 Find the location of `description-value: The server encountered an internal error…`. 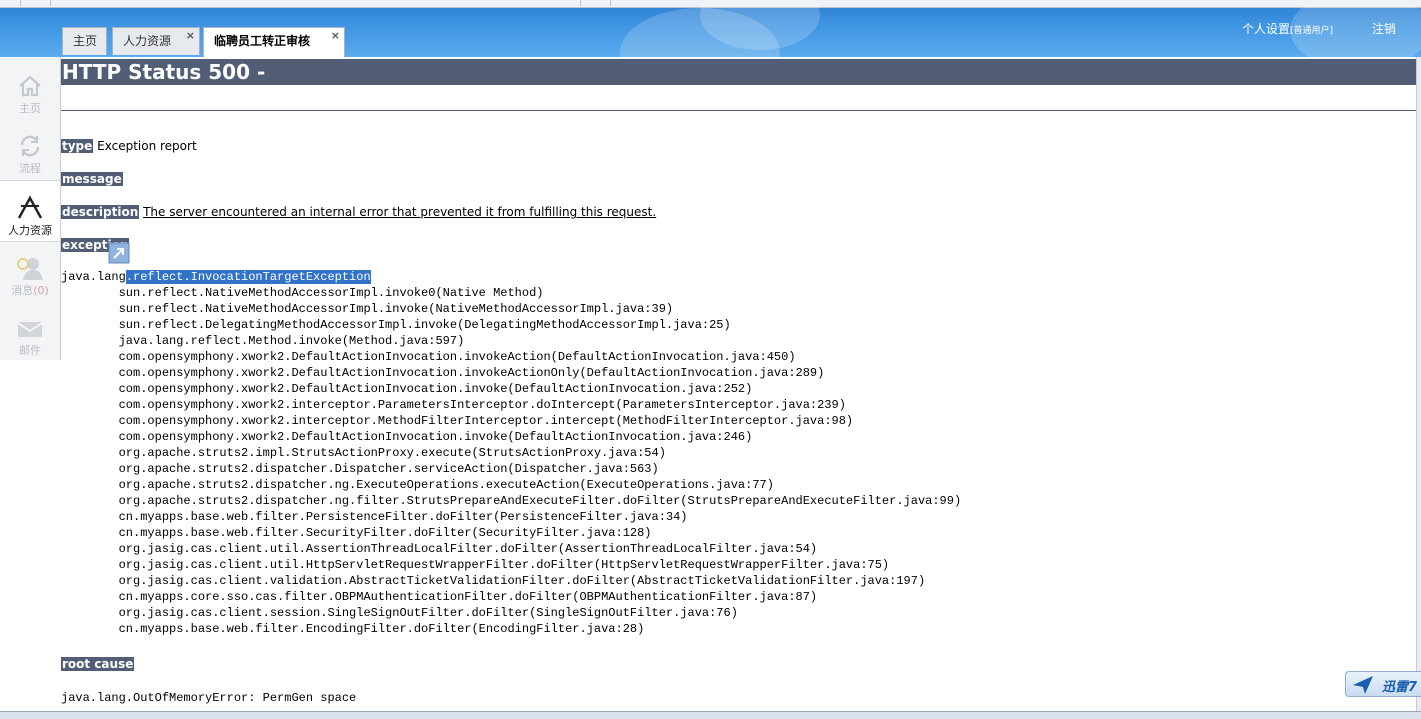

description-value: The server encountered an internal error… is located at coordinates (400, 212).